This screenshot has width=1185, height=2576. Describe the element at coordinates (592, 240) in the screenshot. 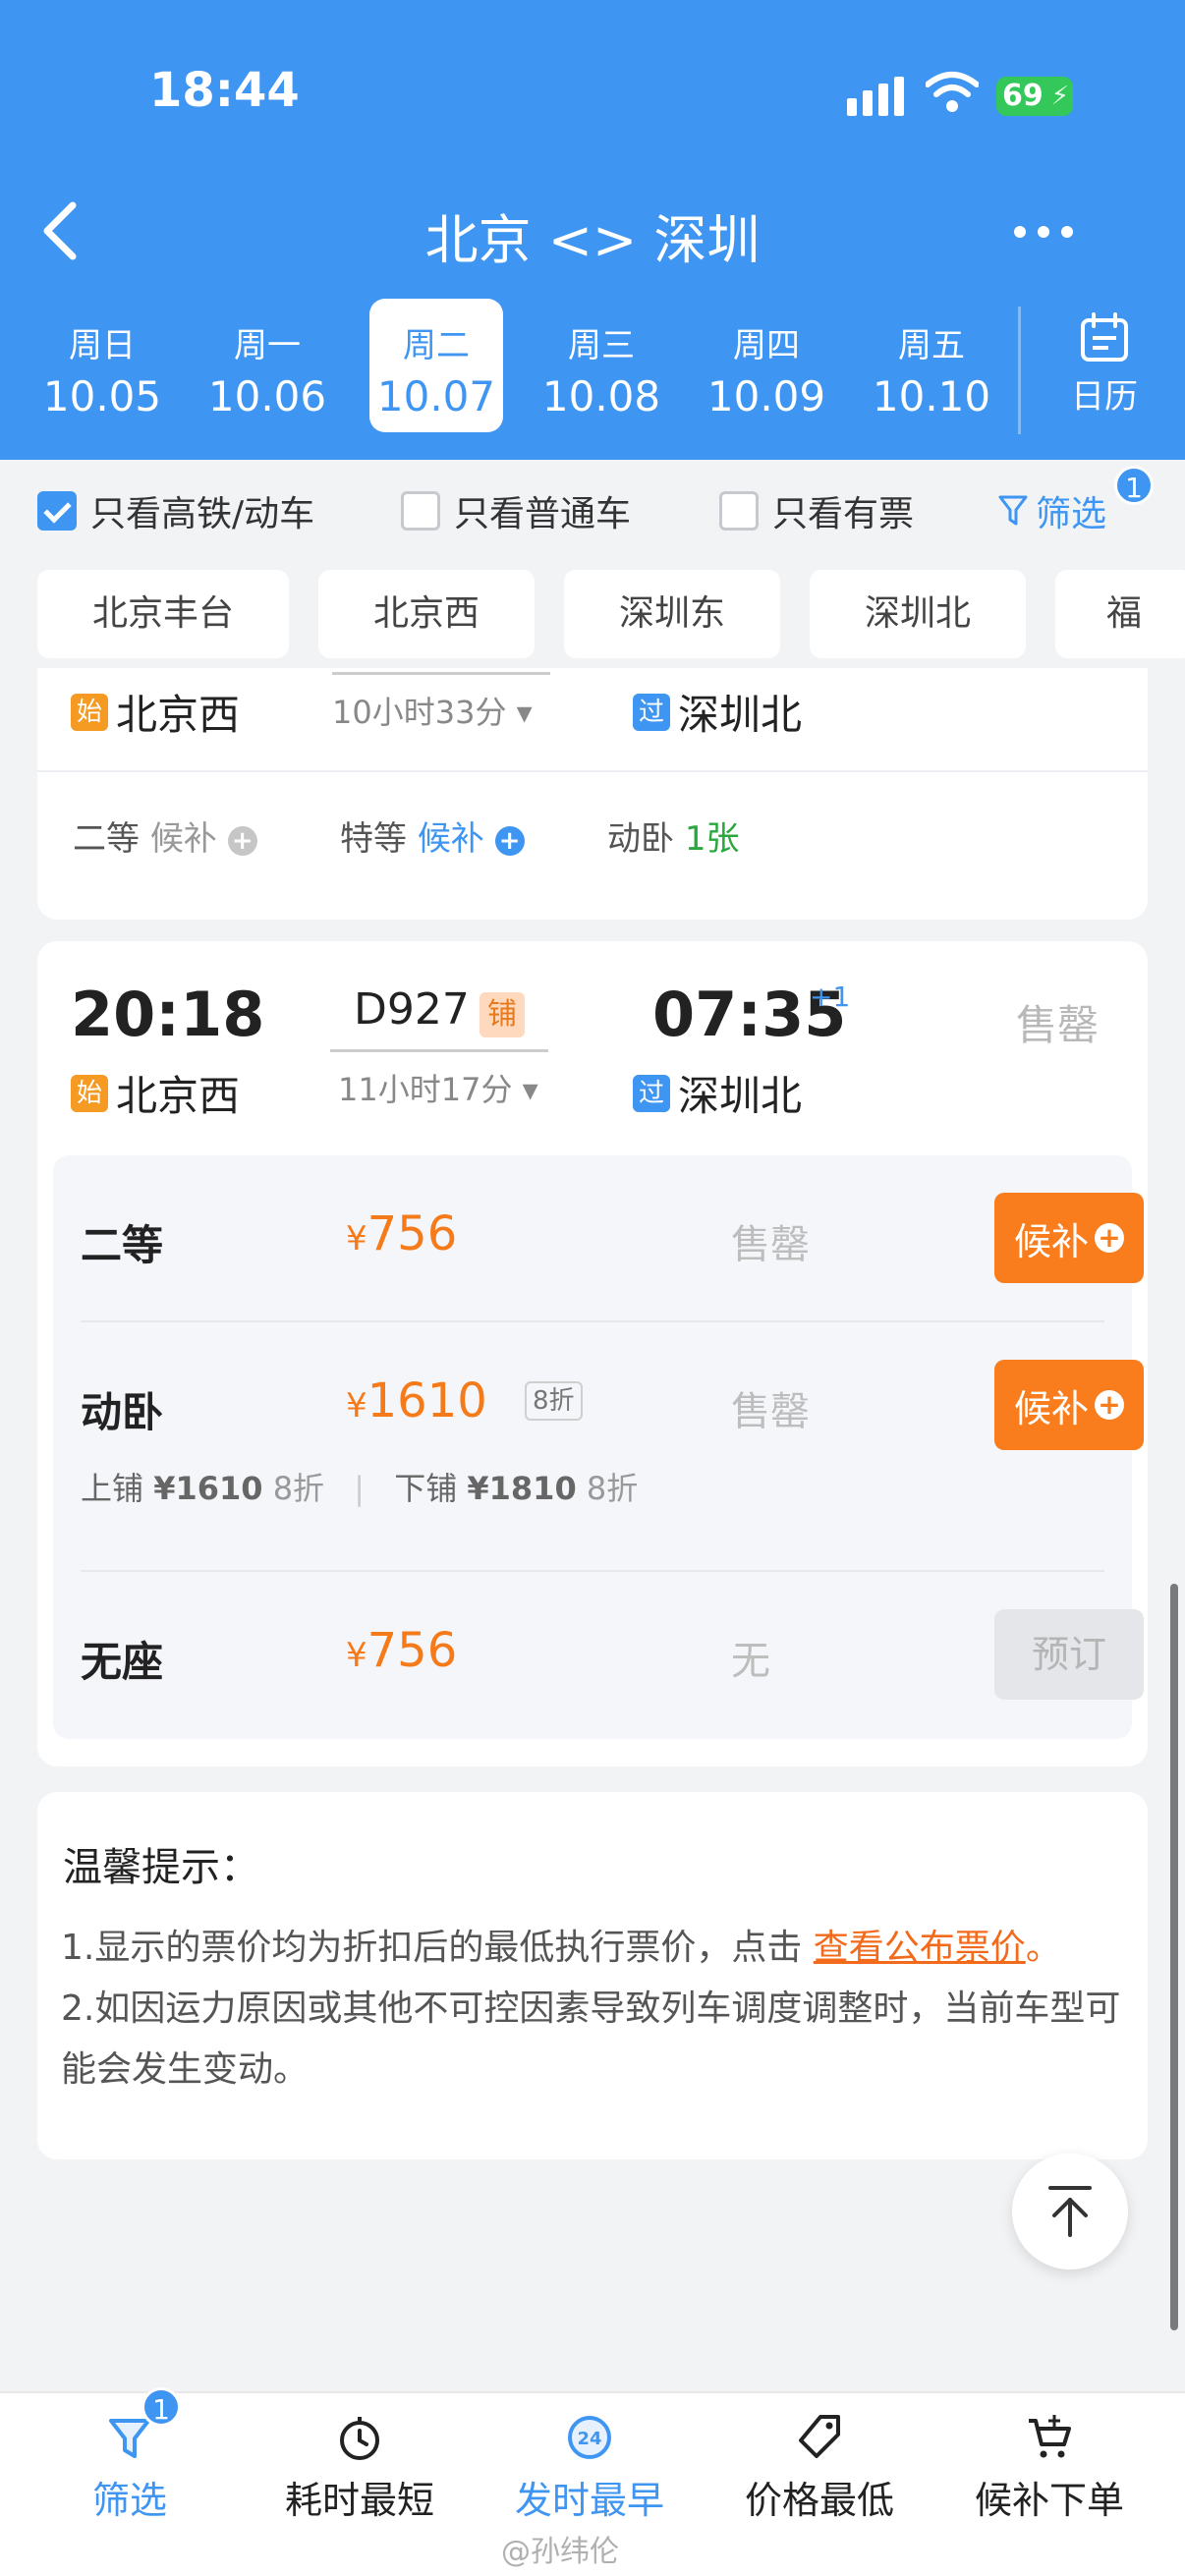

I see `page-title: 北京 <> 深圳` at that location.